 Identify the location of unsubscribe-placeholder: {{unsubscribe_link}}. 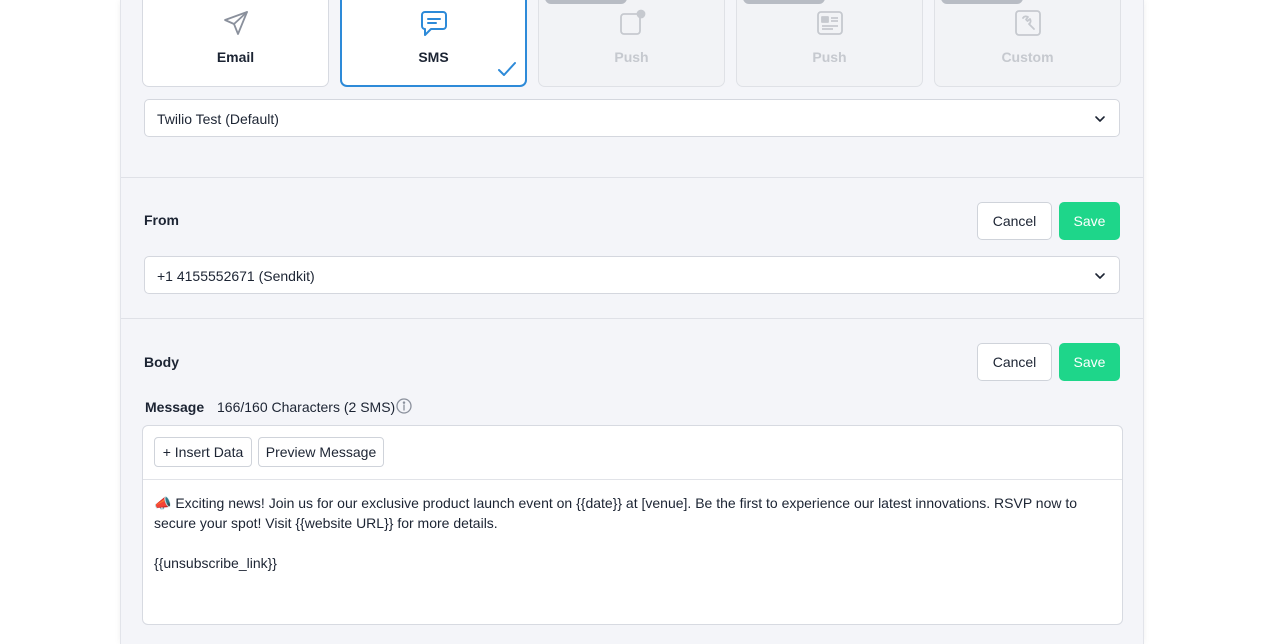
(215, 563).